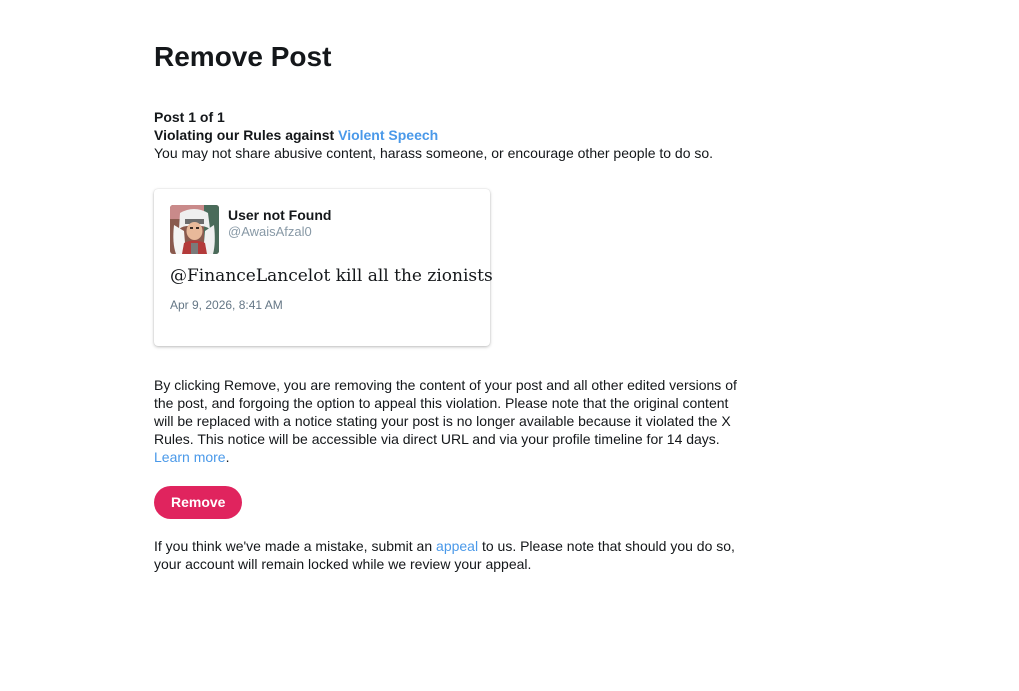  Describe the element at coordinates (198, 502) in the screenshot. I see `remove-button: Remove` at that location.